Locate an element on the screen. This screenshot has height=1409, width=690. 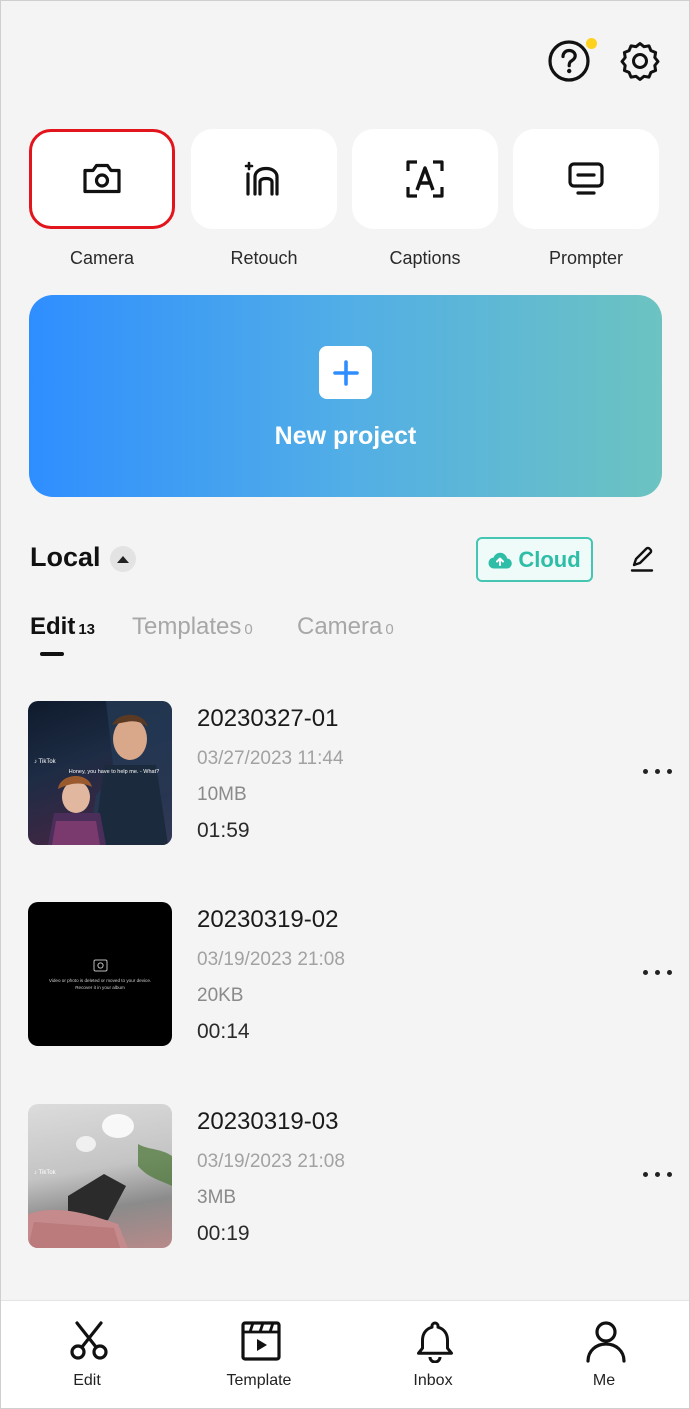
nav-edit: Edit is located at coordinates (87, 1355).